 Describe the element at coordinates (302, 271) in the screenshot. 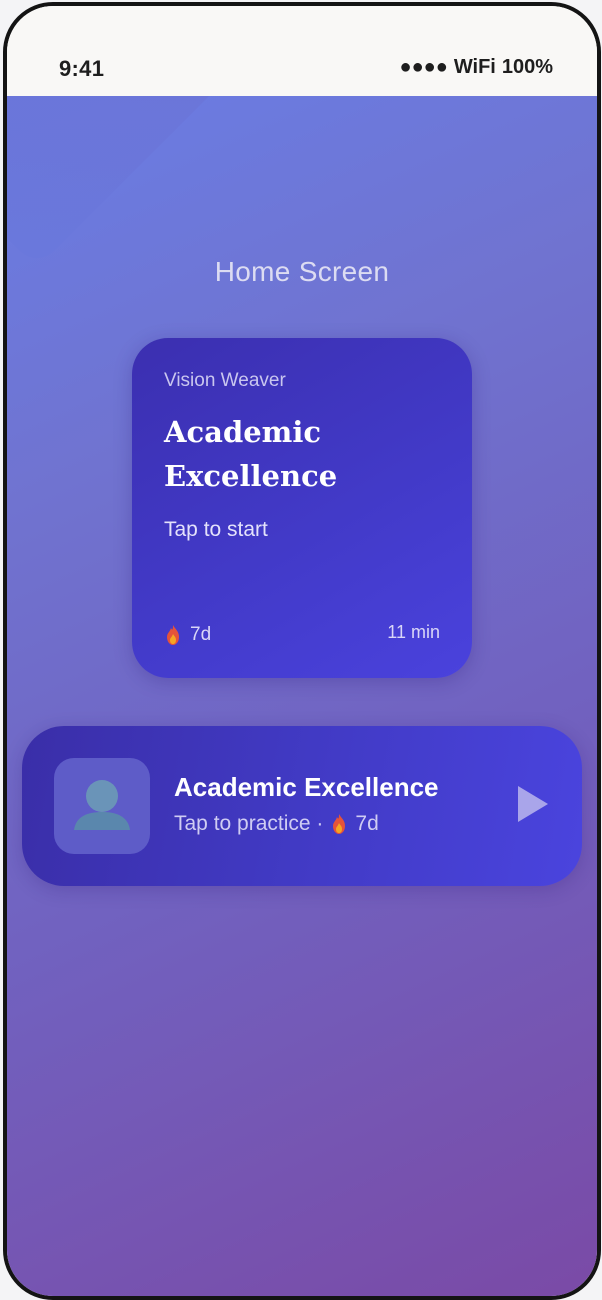

I see `page-title: Home Screen` at that location.